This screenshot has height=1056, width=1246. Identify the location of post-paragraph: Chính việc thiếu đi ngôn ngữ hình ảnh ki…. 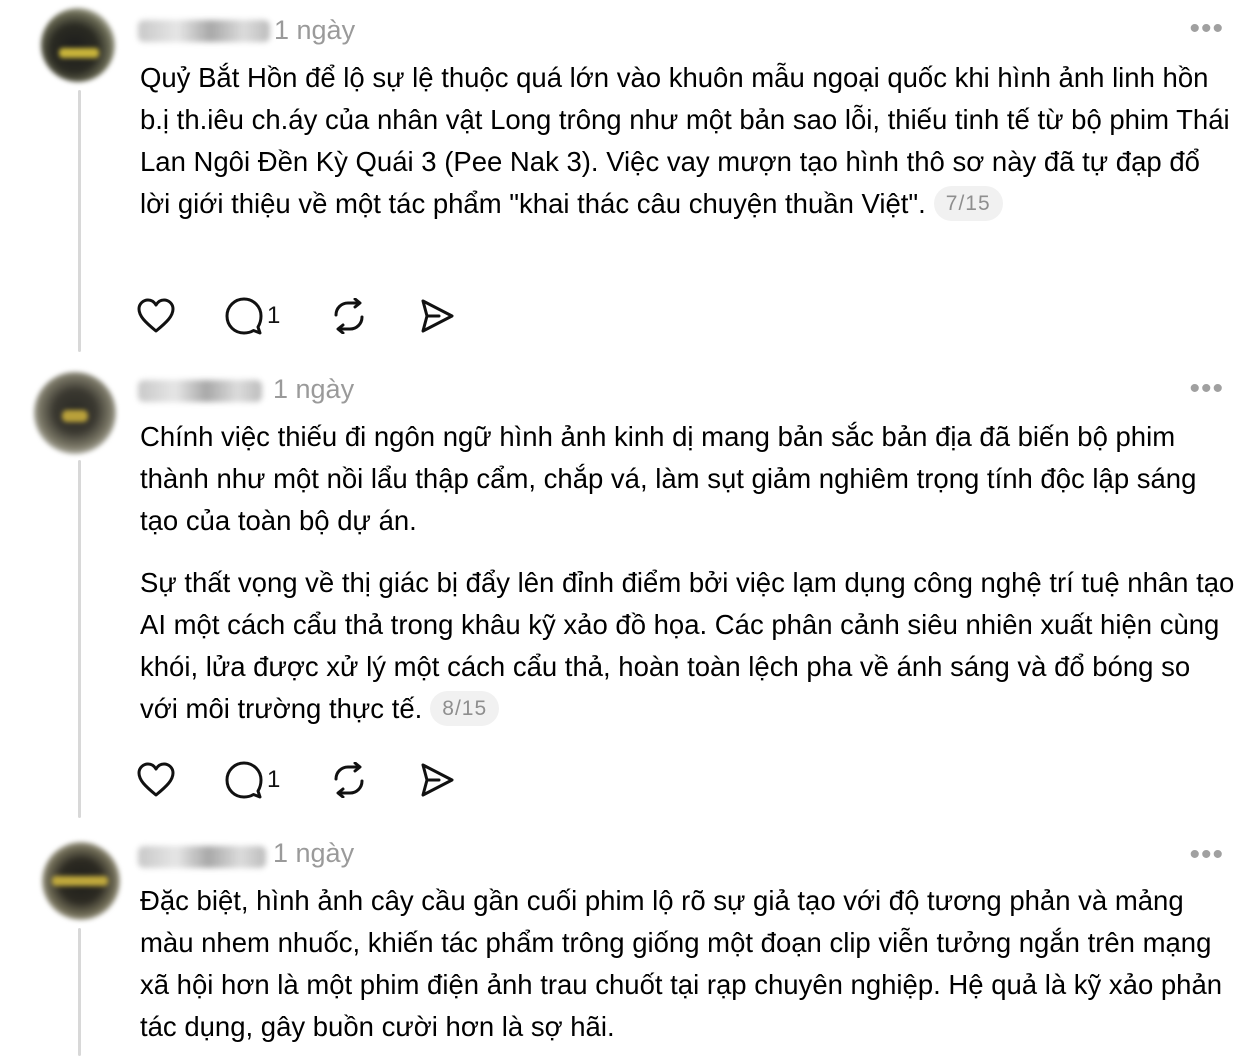
(668, 478).